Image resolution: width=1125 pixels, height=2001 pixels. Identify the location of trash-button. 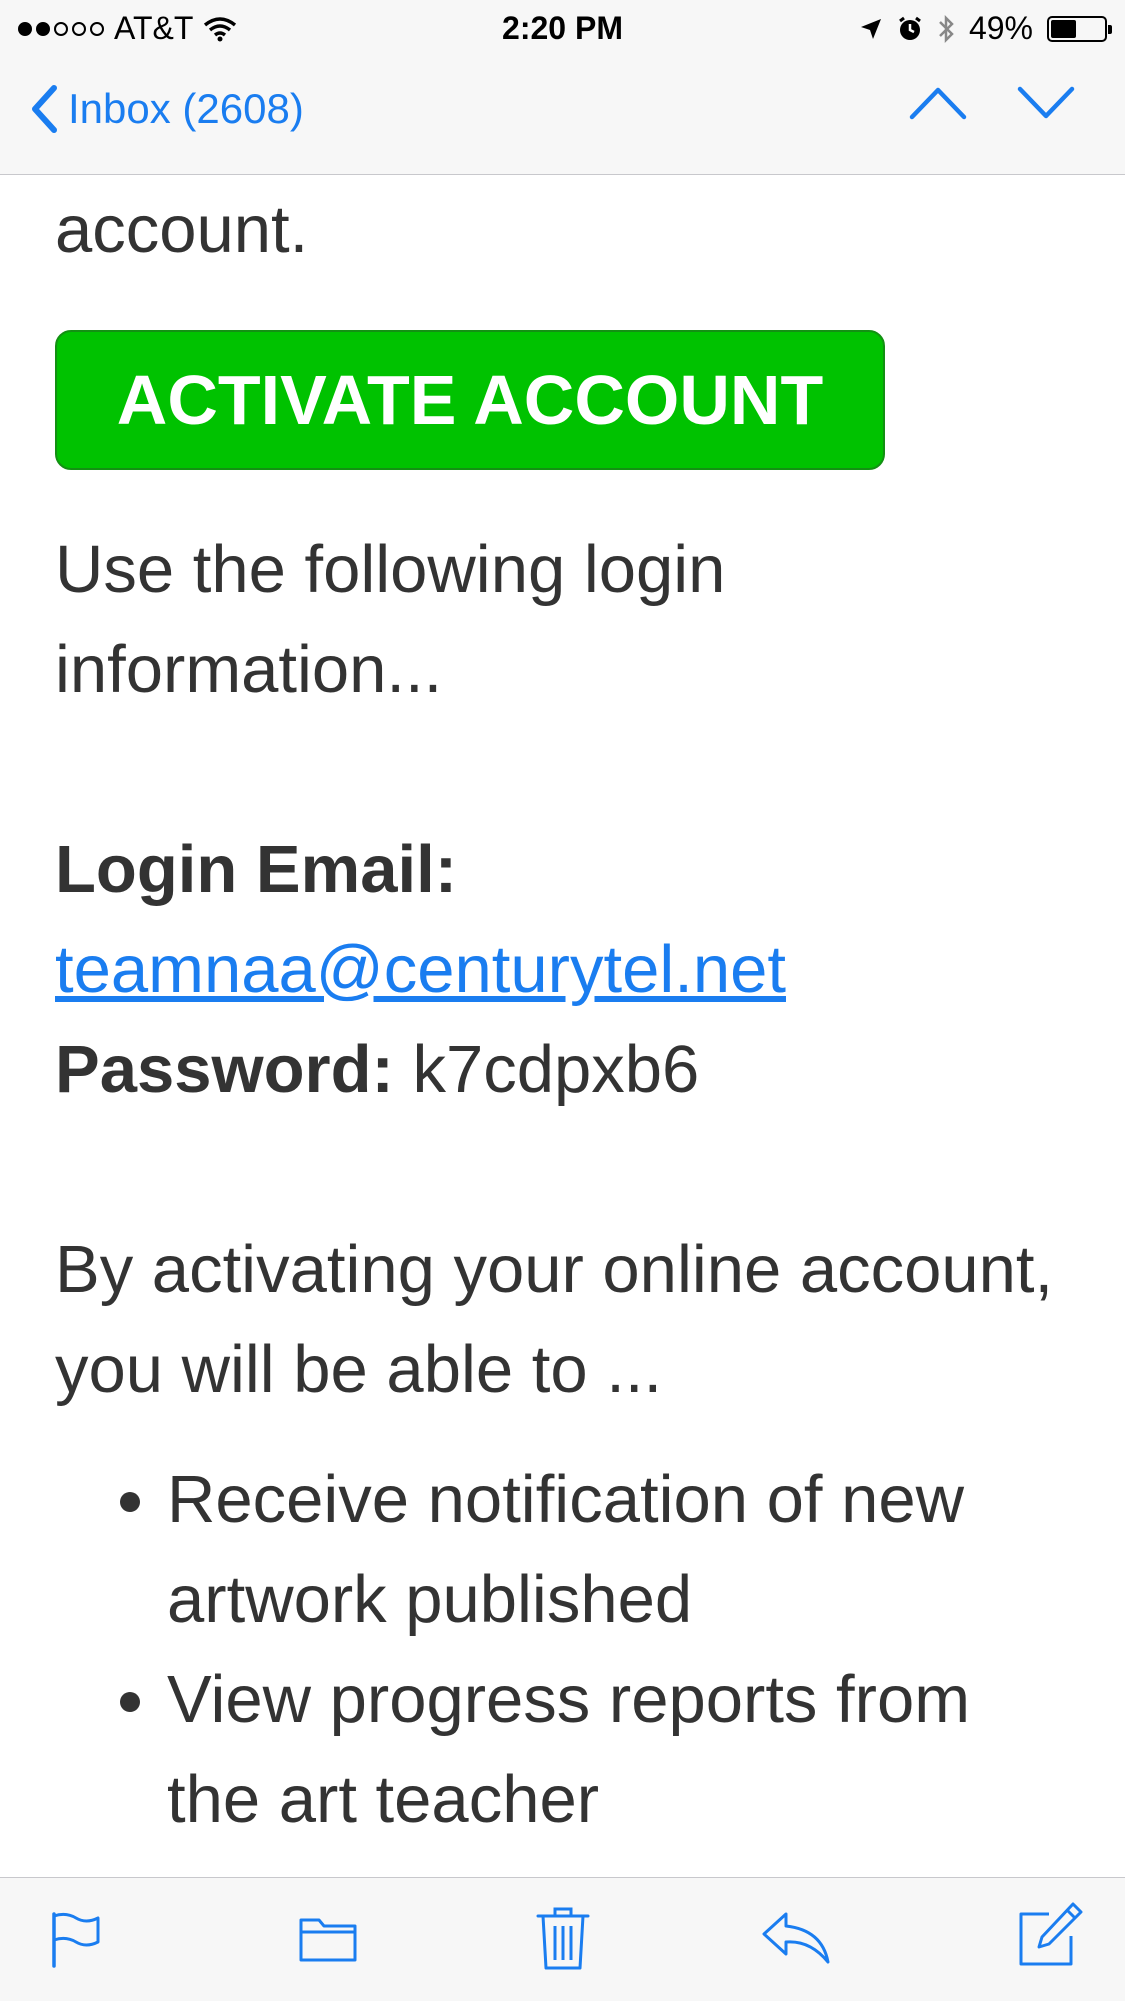
(563, 1940).